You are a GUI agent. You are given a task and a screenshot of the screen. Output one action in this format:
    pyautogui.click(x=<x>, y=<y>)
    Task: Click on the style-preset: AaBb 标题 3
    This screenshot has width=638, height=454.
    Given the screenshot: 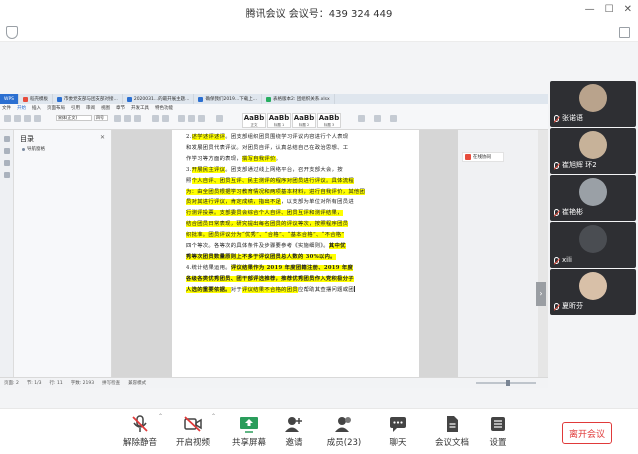 What is the action you would take?
    pyautogui.click(x=329, y=120)
    